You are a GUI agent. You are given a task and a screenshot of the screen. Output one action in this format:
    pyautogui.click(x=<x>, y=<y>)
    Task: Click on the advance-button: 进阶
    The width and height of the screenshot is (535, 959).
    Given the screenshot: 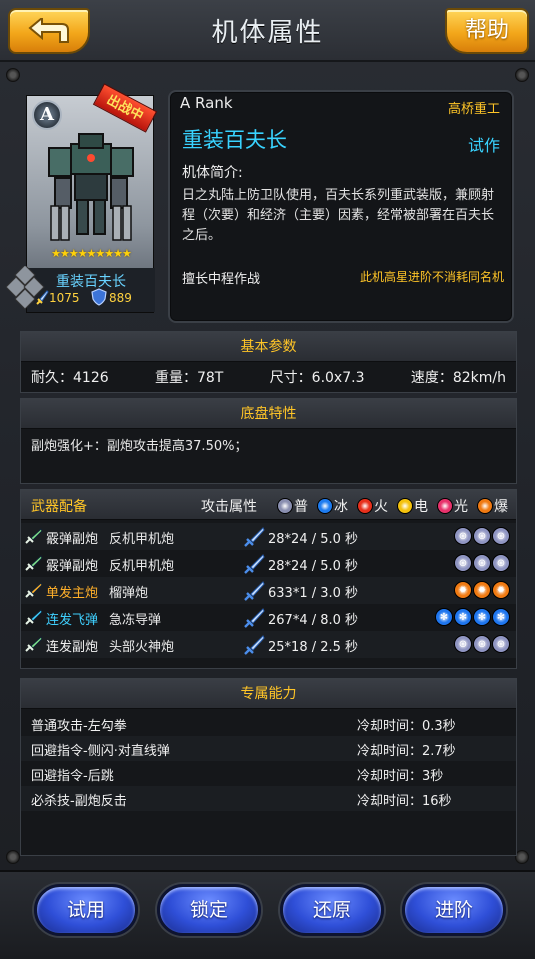 What is the action you would take?
    pyautogui.click(x=454, y=910)
    